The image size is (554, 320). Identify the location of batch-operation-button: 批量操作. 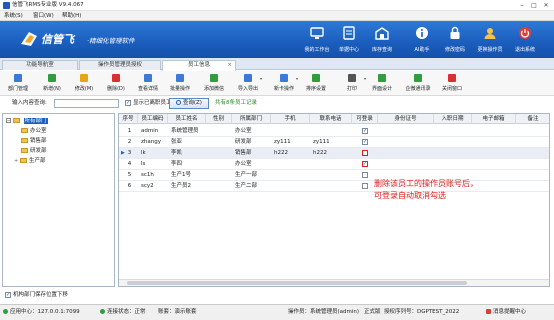
(180, 84).